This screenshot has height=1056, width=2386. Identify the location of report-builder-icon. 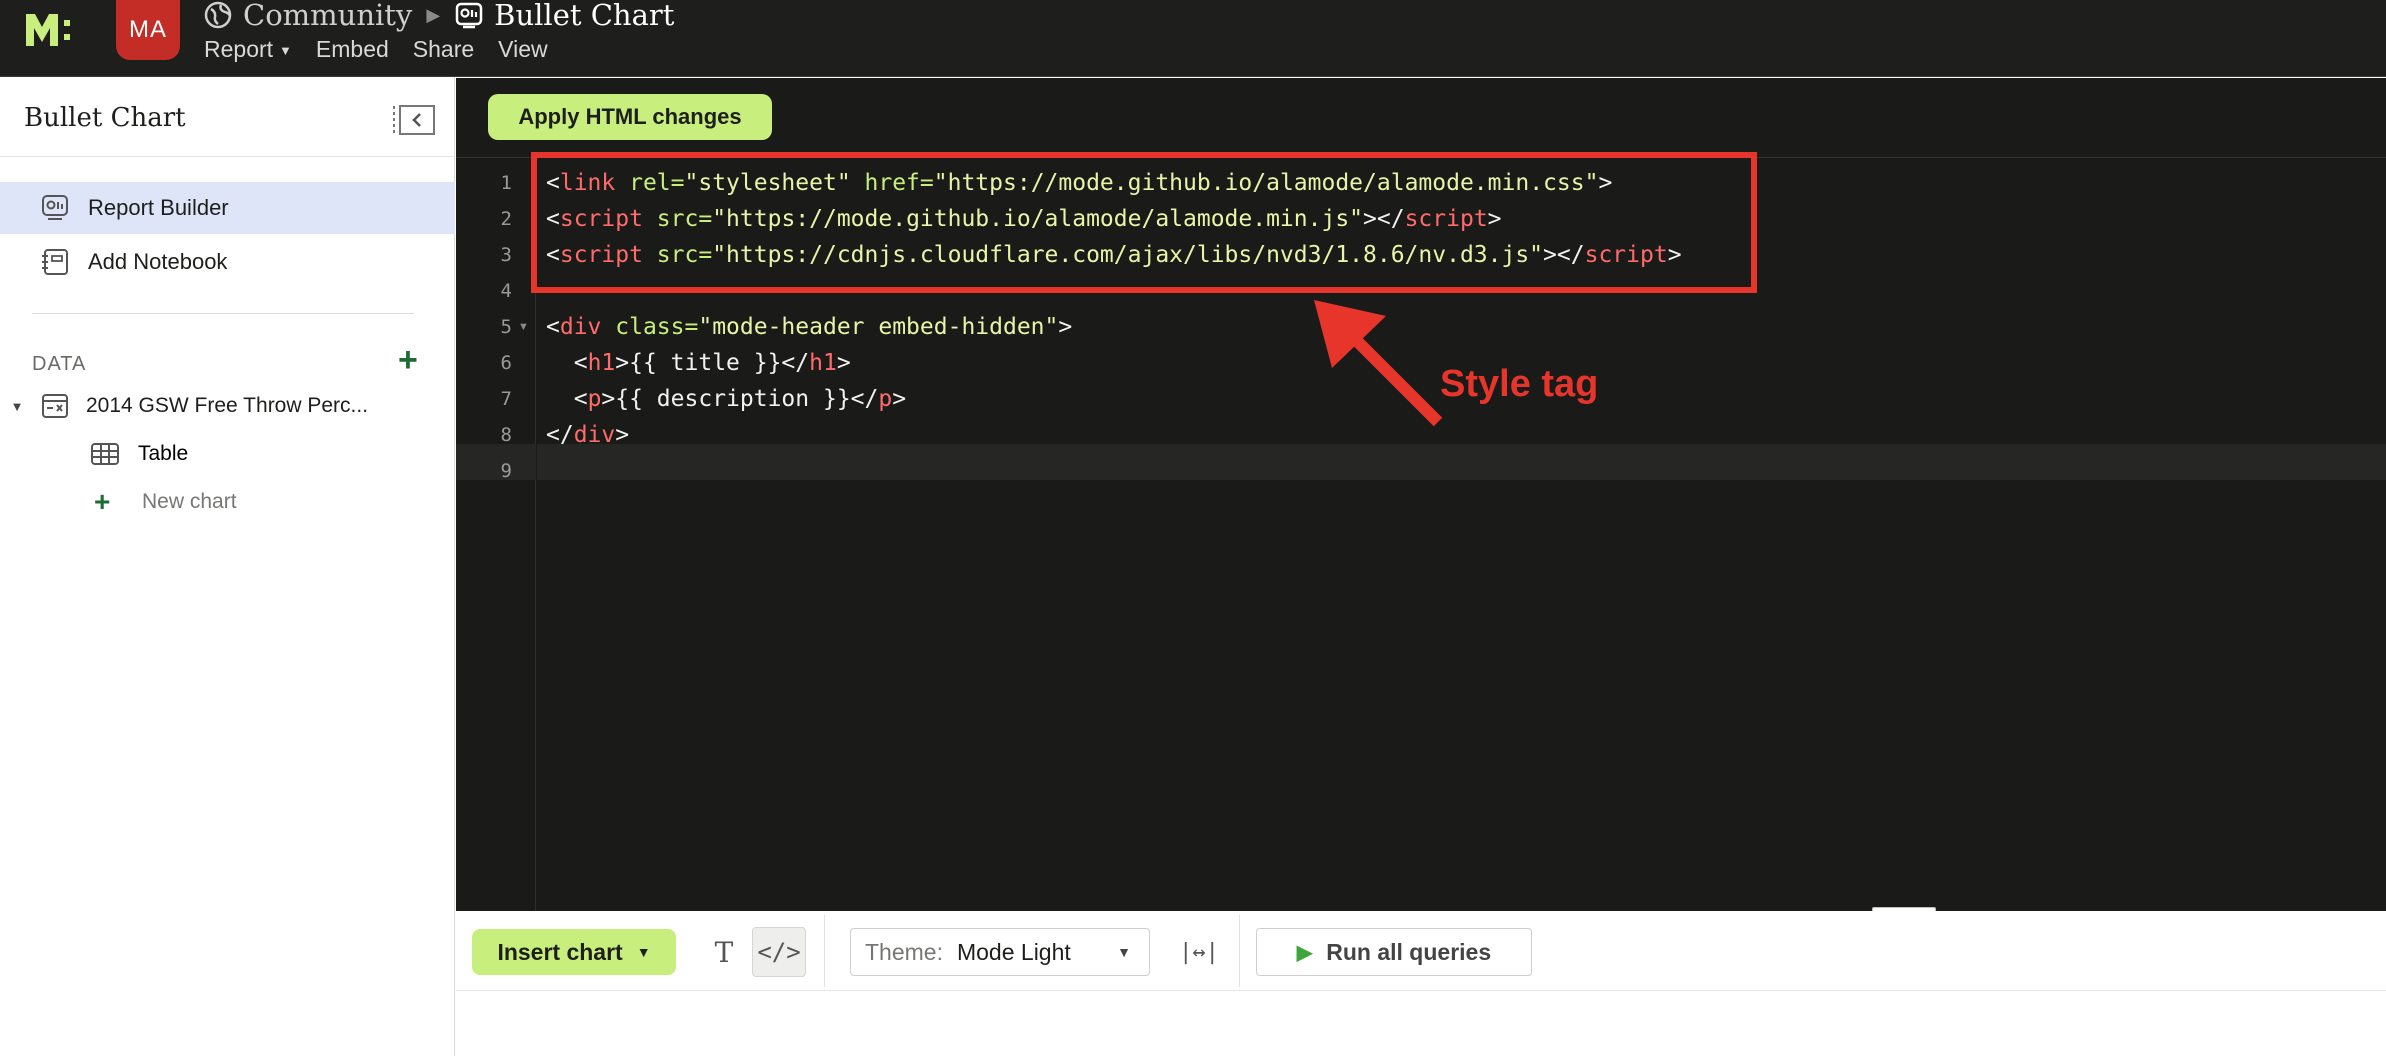
(55, 207).